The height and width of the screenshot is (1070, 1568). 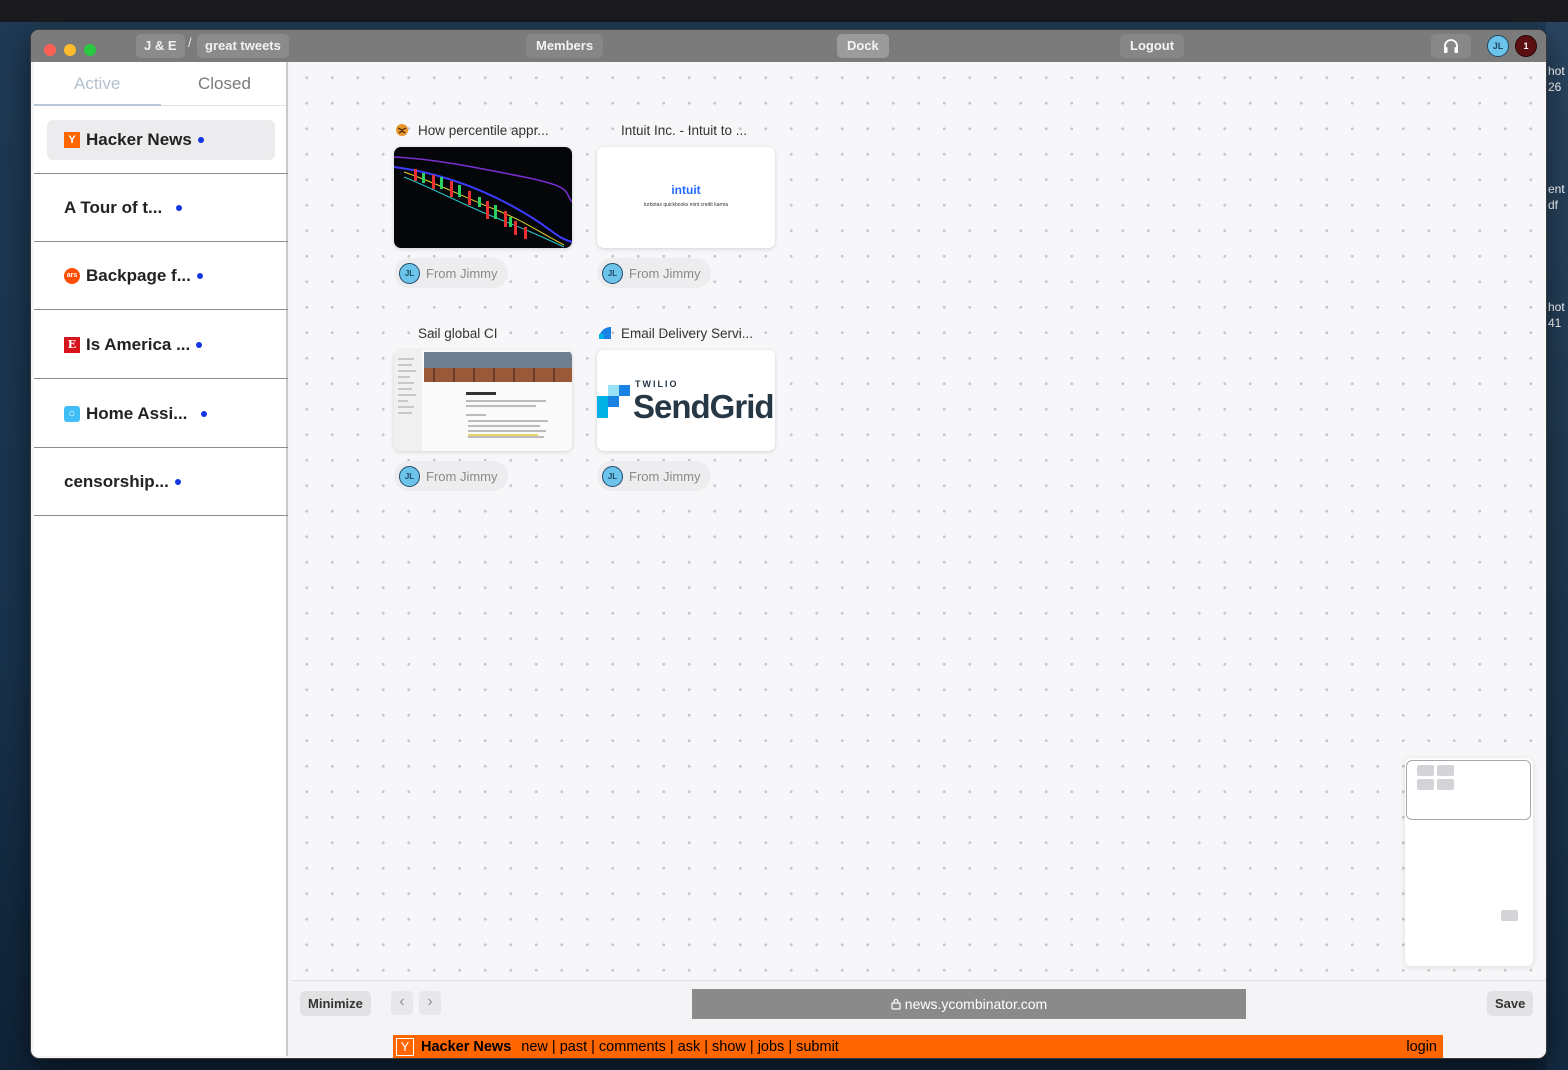 What do you see at coordinates (160, 84) in the screenshot?
I see `sidebar-tabs: Active Closed` at bounding box center [160, 84].